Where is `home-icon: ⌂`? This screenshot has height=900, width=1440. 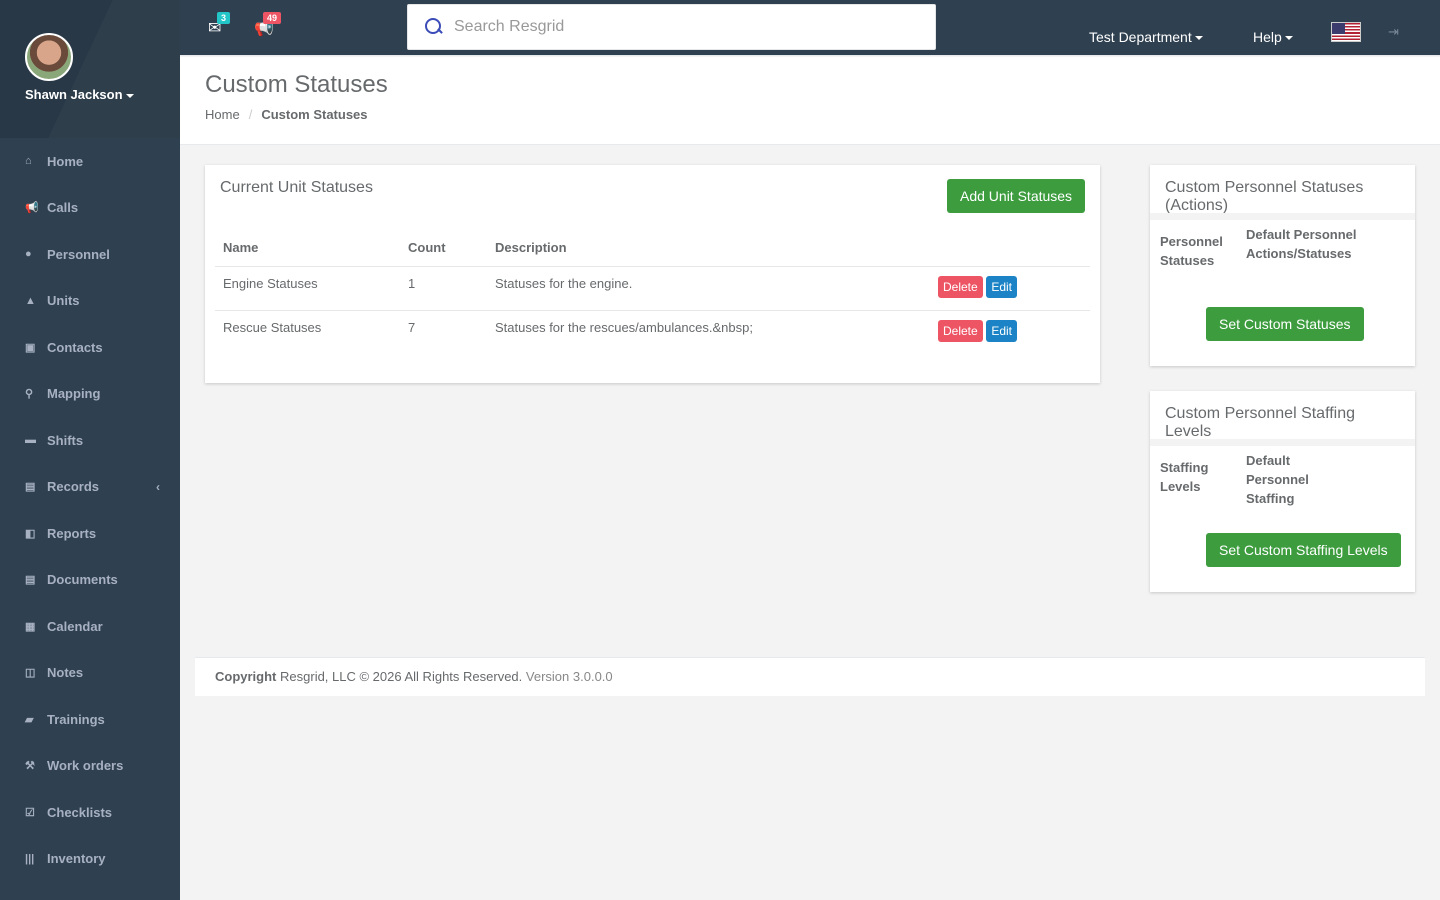 home-icon: ⌂ is located at coordinates (28, 161).